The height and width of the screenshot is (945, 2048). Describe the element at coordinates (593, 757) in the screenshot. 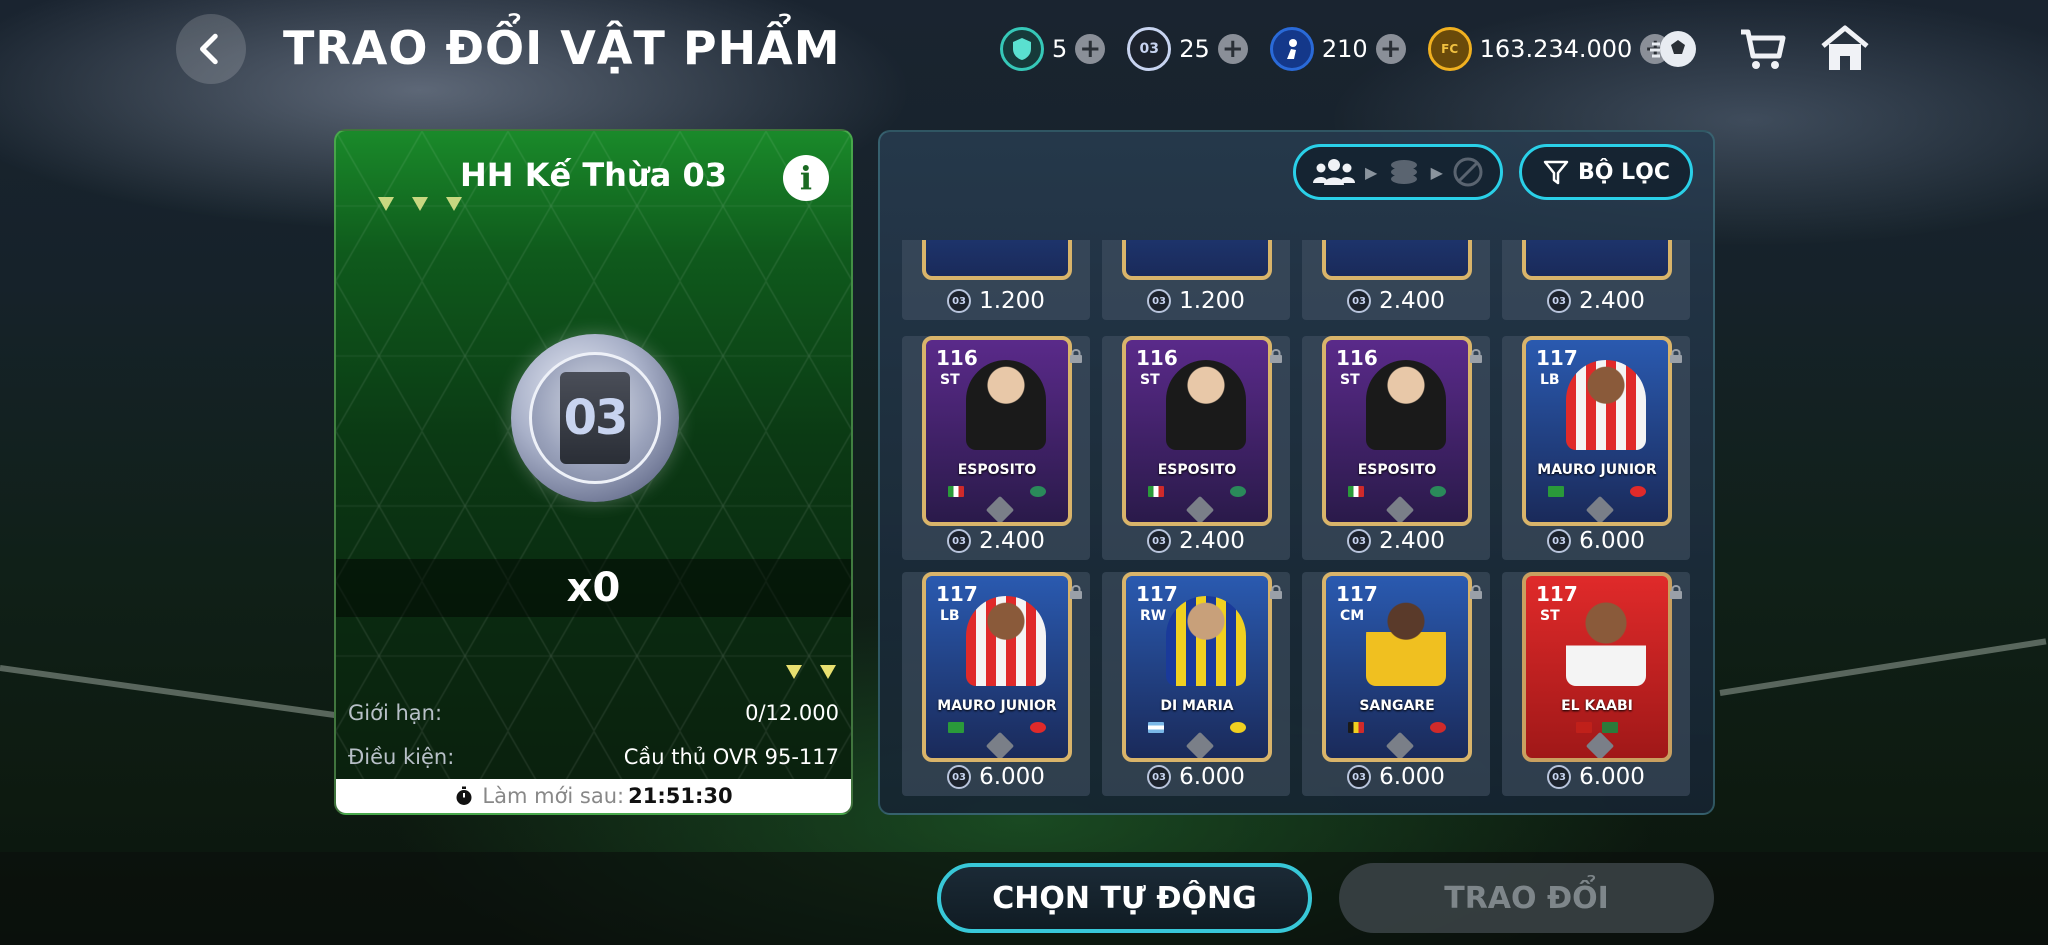

I see `condition-row: Điều kiện: Cầu thủ OVR 95-117` at that location.